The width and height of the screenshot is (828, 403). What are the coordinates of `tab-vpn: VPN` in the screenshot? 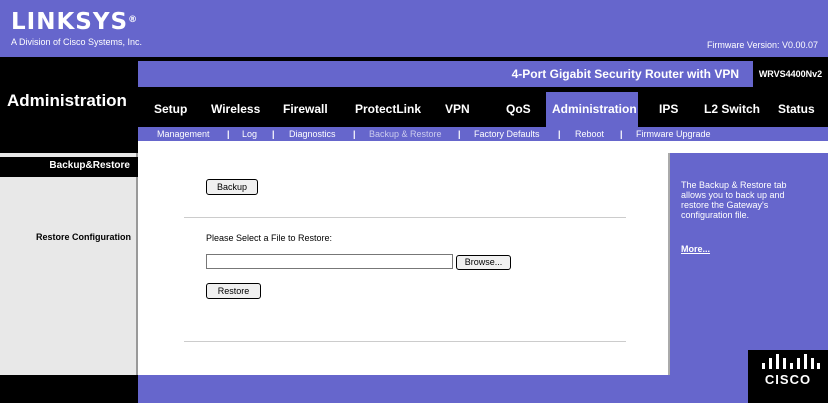 It's located at (457, 107).